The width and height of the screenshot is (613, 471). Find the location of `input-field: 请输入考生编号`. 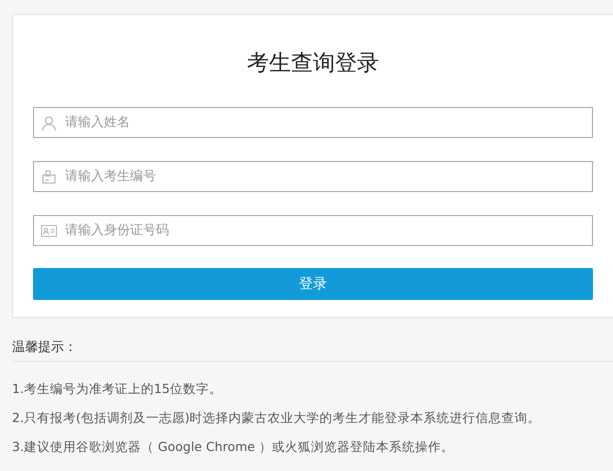

input-field: 请输入考生编号 is located at coordinates (313, 176).